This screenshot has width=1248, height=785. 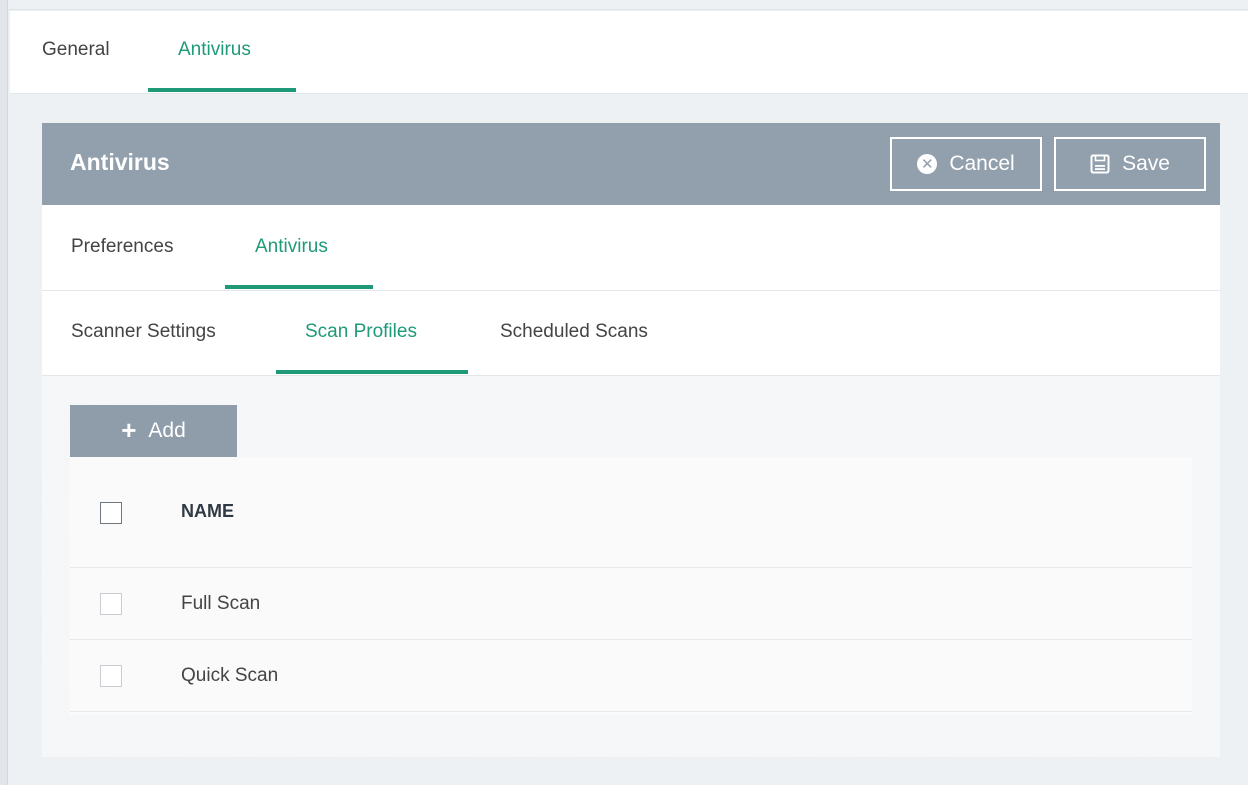 I want to click on profile-name: Quick Scan, so click(x=229, y=676).